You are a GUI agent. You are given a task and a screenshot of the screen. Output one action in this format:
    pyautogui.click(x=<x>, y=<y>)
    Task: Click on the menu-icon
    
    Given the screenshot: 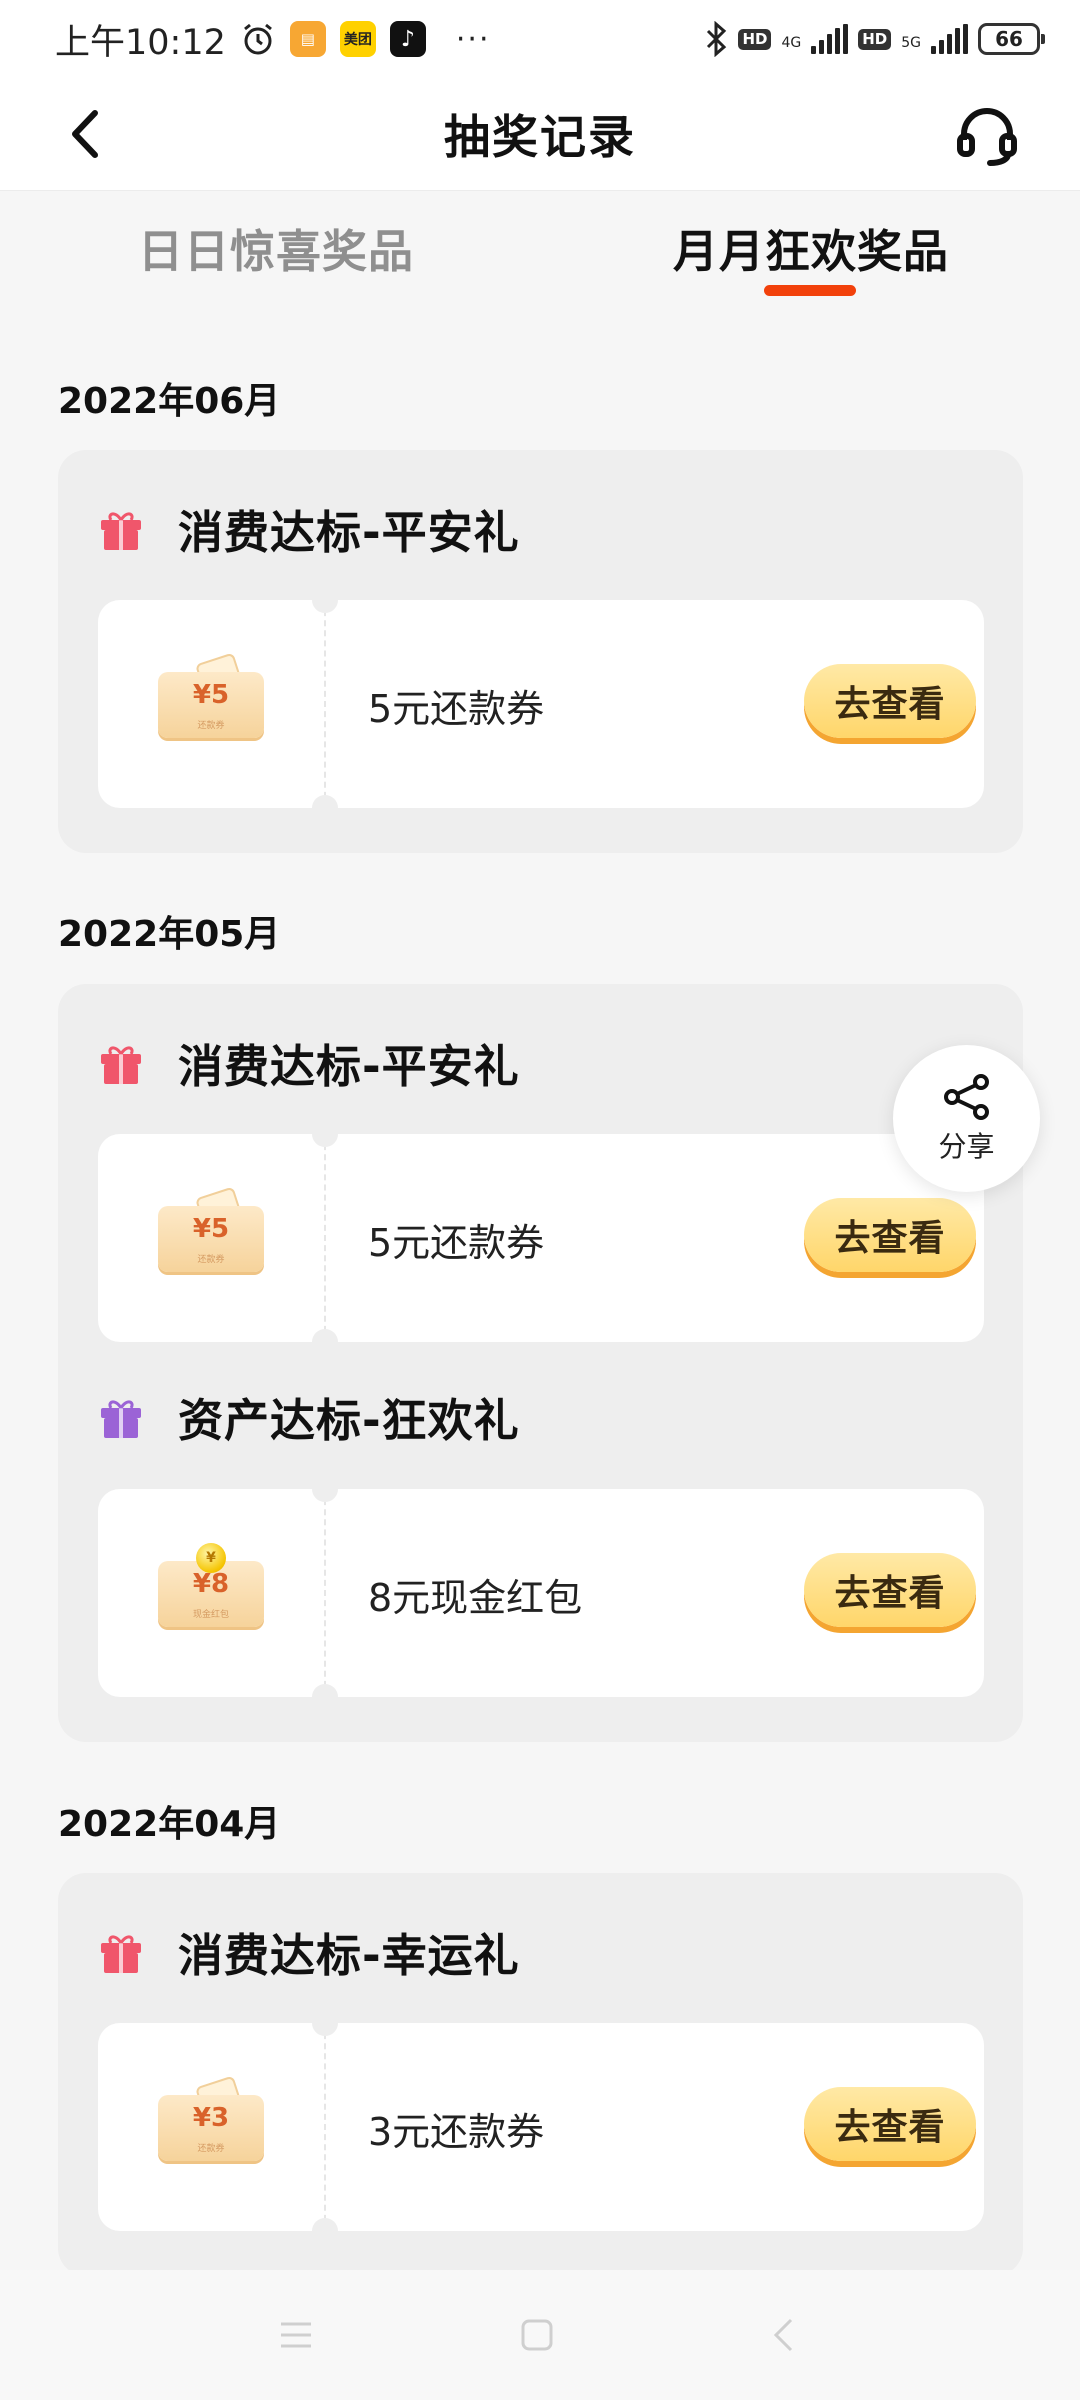 What is the action you would take?
    pyautogui.click(x=296, y=2335)
    